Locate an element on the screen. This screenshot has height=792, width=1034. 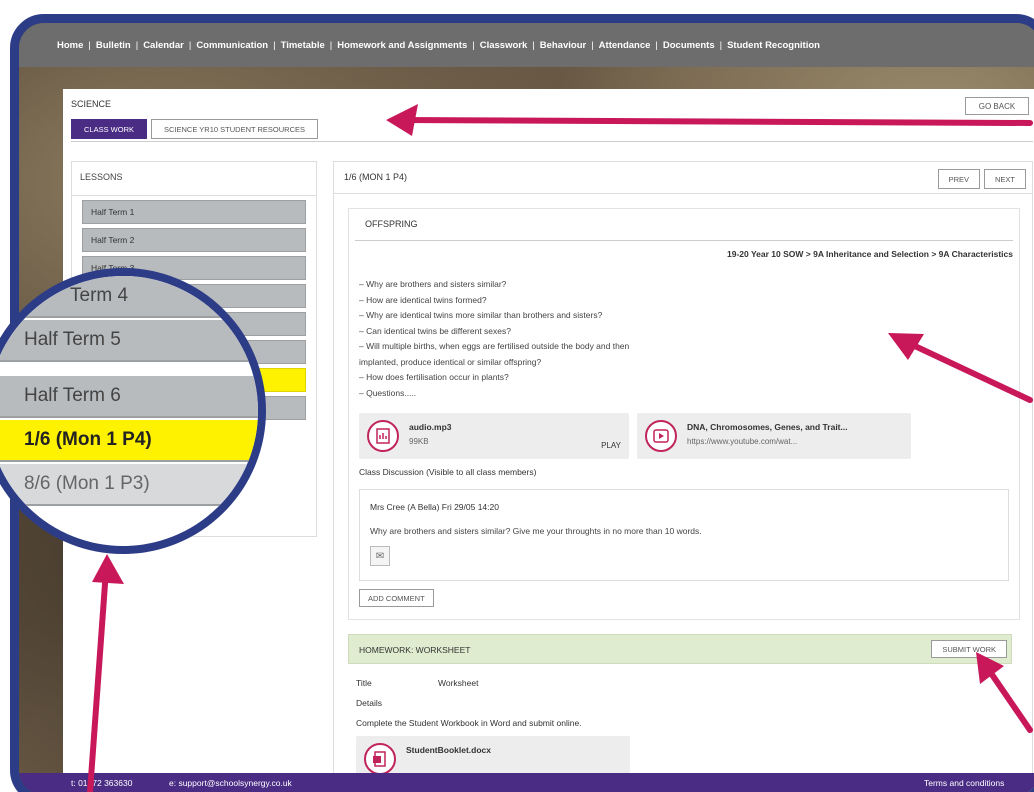
nav-attendance: Attendance is located at coordinates (625, 45).